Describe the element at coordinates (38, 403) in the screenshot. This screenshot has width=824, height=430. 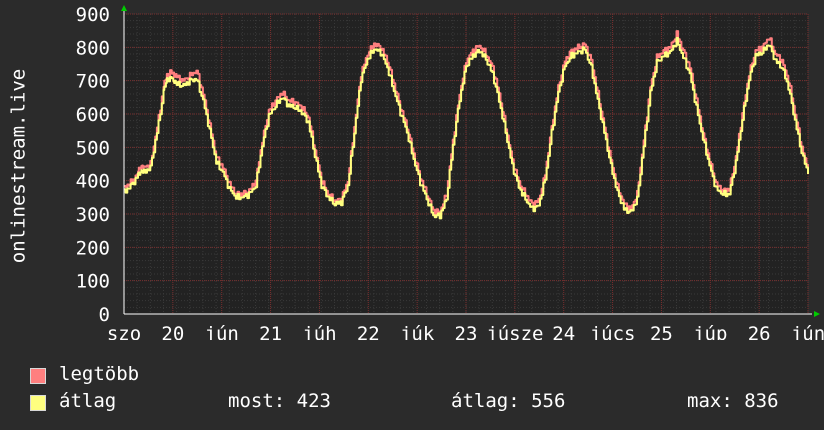
I see `legend-swatch-avg` at that location.